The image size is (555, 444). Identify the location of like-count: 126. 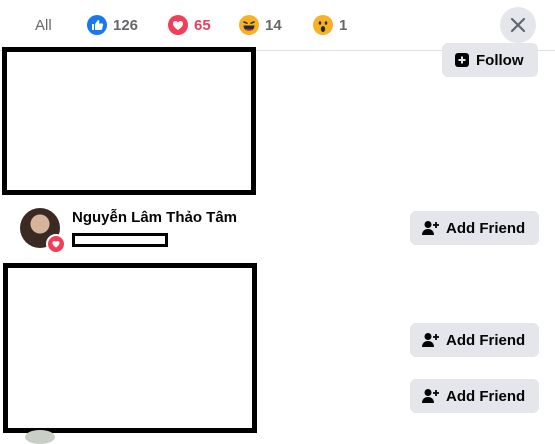
(126, 25).